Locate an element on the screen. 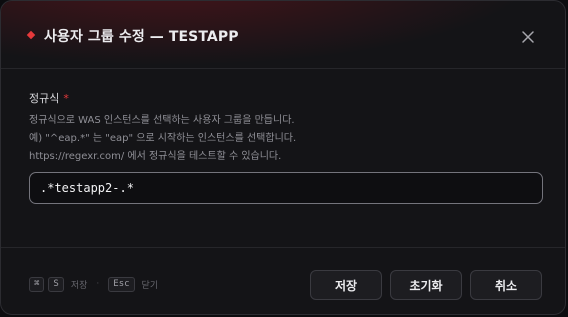 The height and width of the screenshot is (317, 568). regex-label-text: 정규식 is located at coordinates (44, 98).